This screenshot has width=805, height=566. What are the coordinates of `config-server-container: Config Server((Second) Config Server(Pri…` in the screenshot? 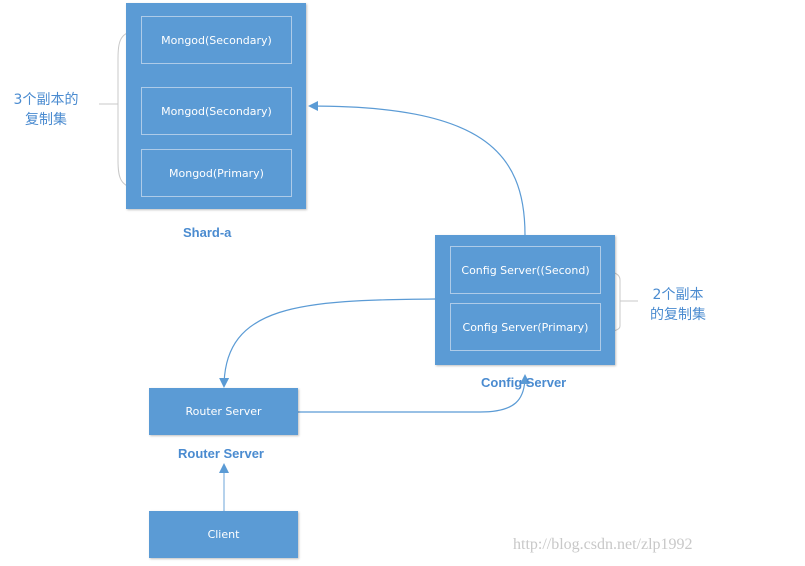 It's located at (525, 300).